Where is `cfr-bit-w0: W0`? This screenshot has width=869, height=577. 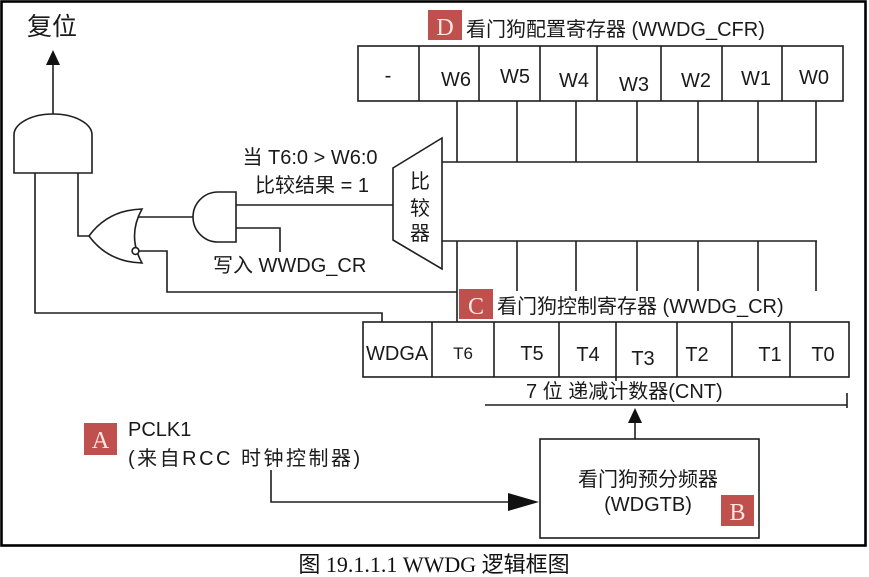 cfr-bit-w0: W0 is located at coordinates (814, 78).